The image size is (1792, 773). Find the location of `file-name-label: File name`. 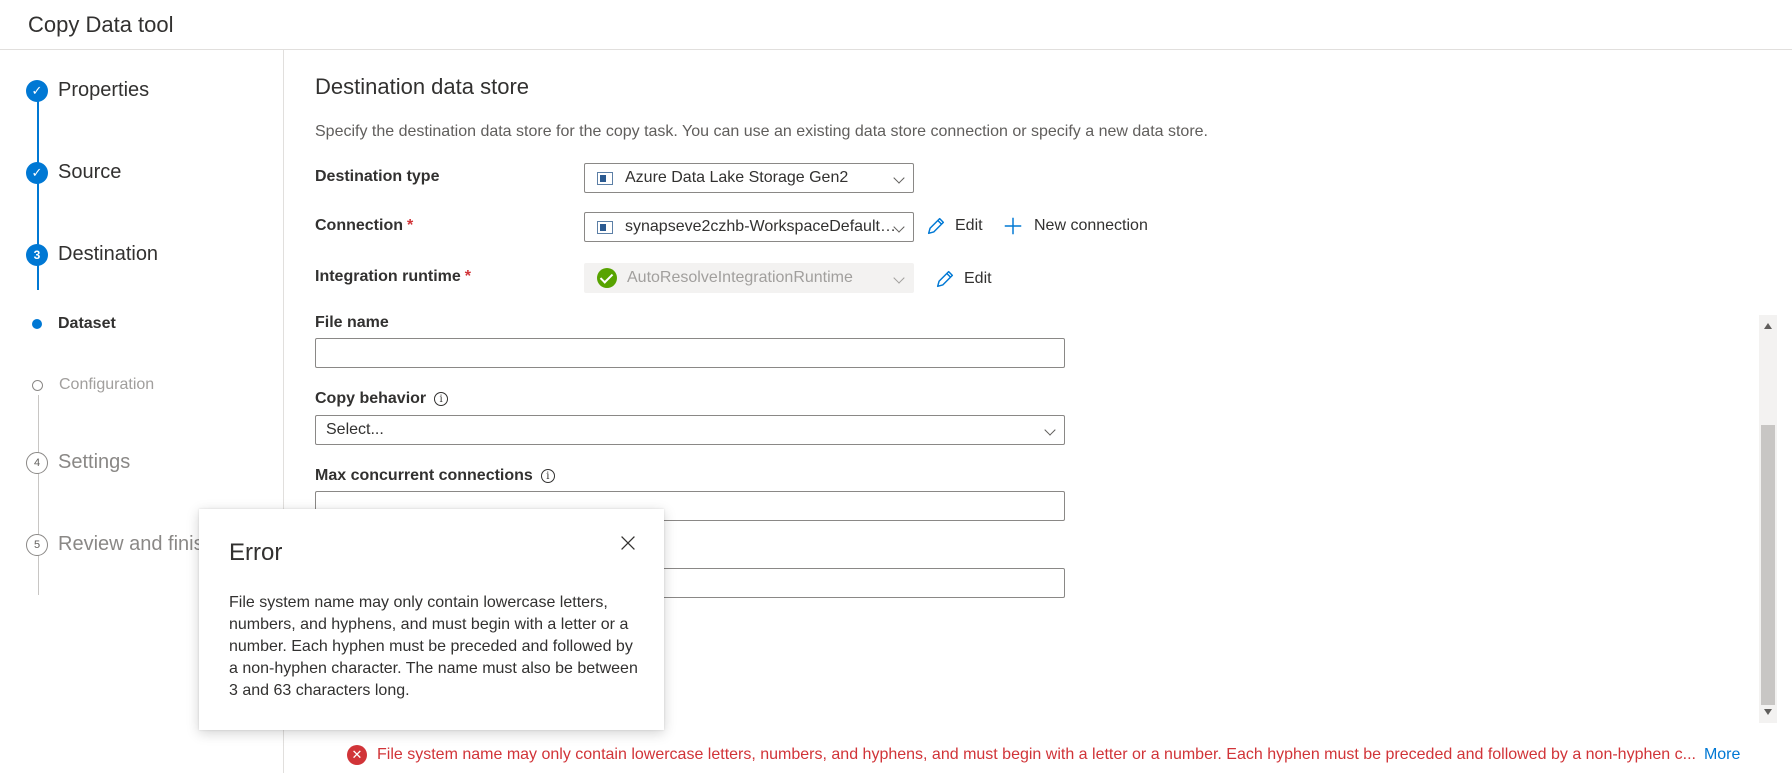

file-name-label: File name is located at coordinates (352, 322).